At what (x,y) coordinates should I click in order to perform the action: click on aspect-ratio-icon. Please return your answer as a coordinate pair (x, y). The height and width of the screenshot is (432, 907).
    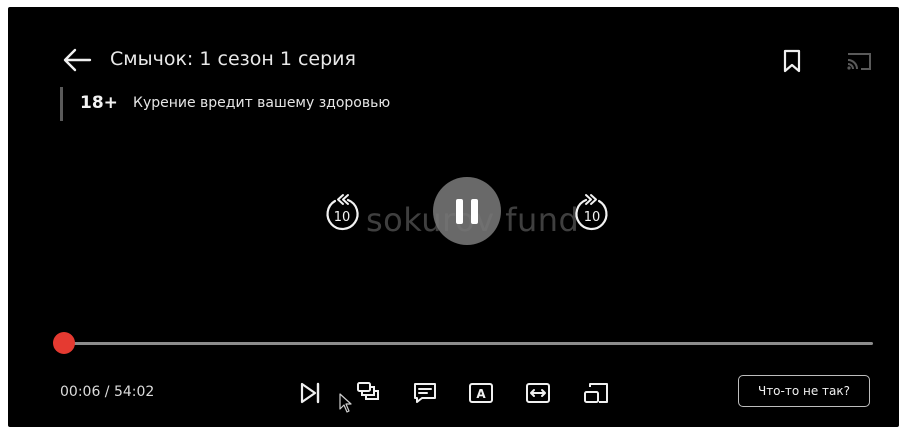
    Looking at the image, I should click on (538, 393).